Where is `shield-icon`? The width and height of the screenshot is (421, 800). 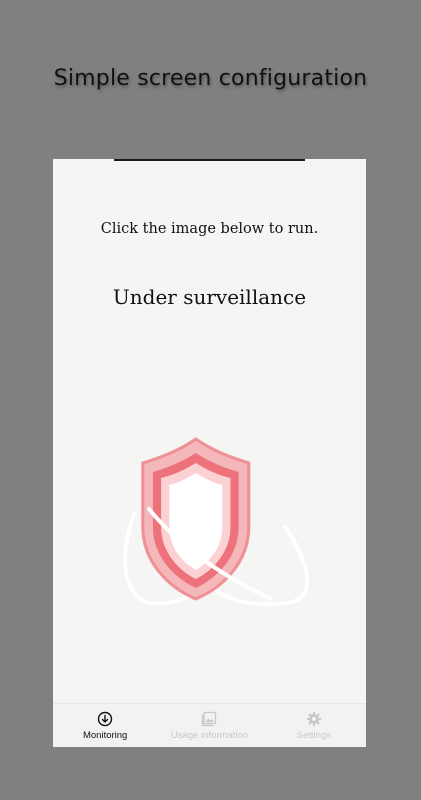 shield-icon is located at coordinates (216, 522).